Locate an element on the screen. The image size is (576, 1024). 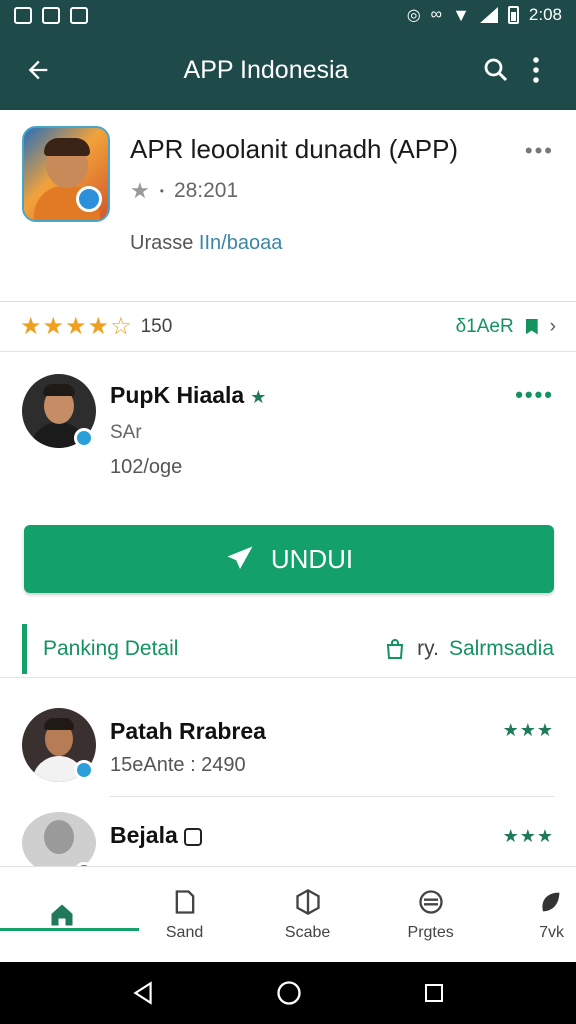
rating-right: δ1AeR › is located at coordinates (506, 327).